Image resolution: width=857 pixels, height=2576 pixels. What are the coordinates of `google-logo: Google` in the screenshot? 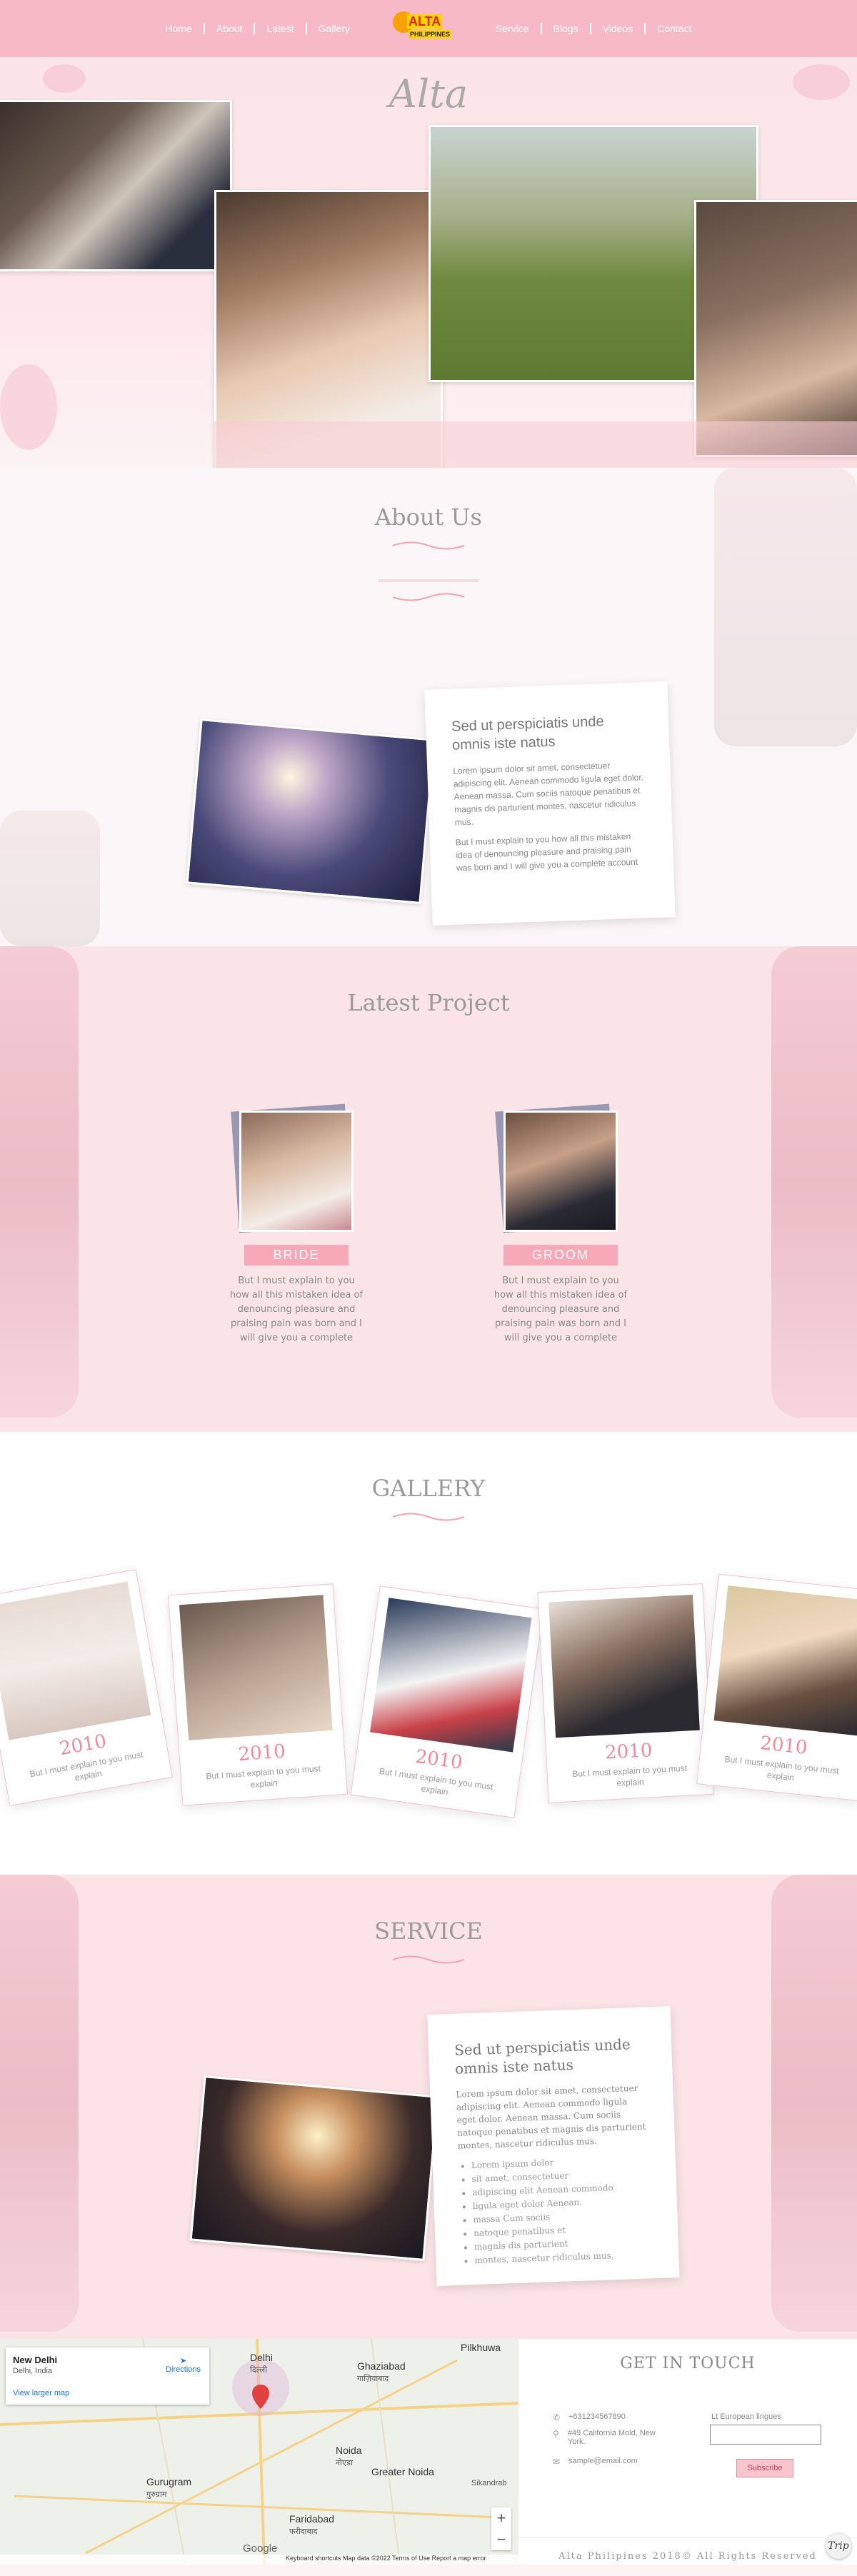 It's located at (260, 2548).